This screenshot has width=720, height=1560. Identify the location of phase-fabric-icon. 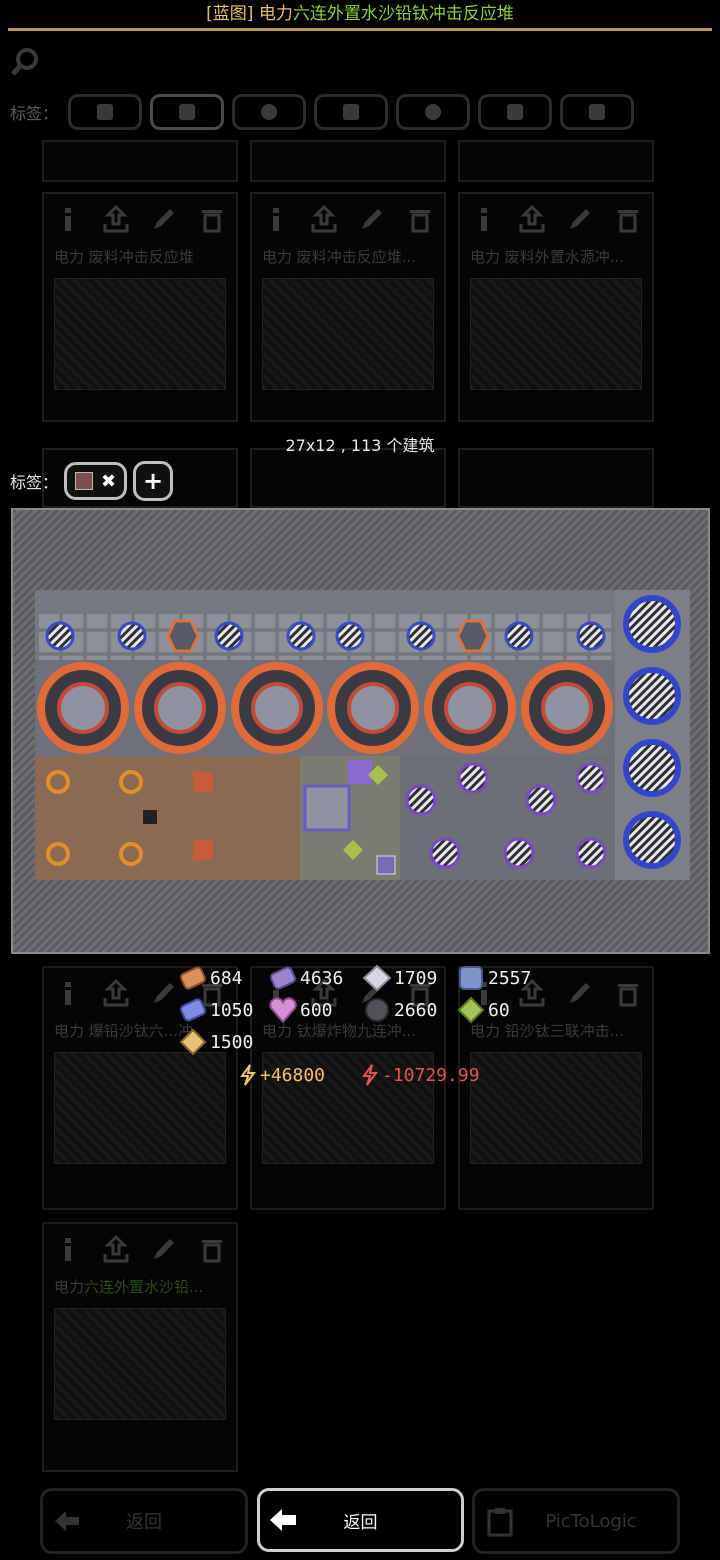
(283, 1010).